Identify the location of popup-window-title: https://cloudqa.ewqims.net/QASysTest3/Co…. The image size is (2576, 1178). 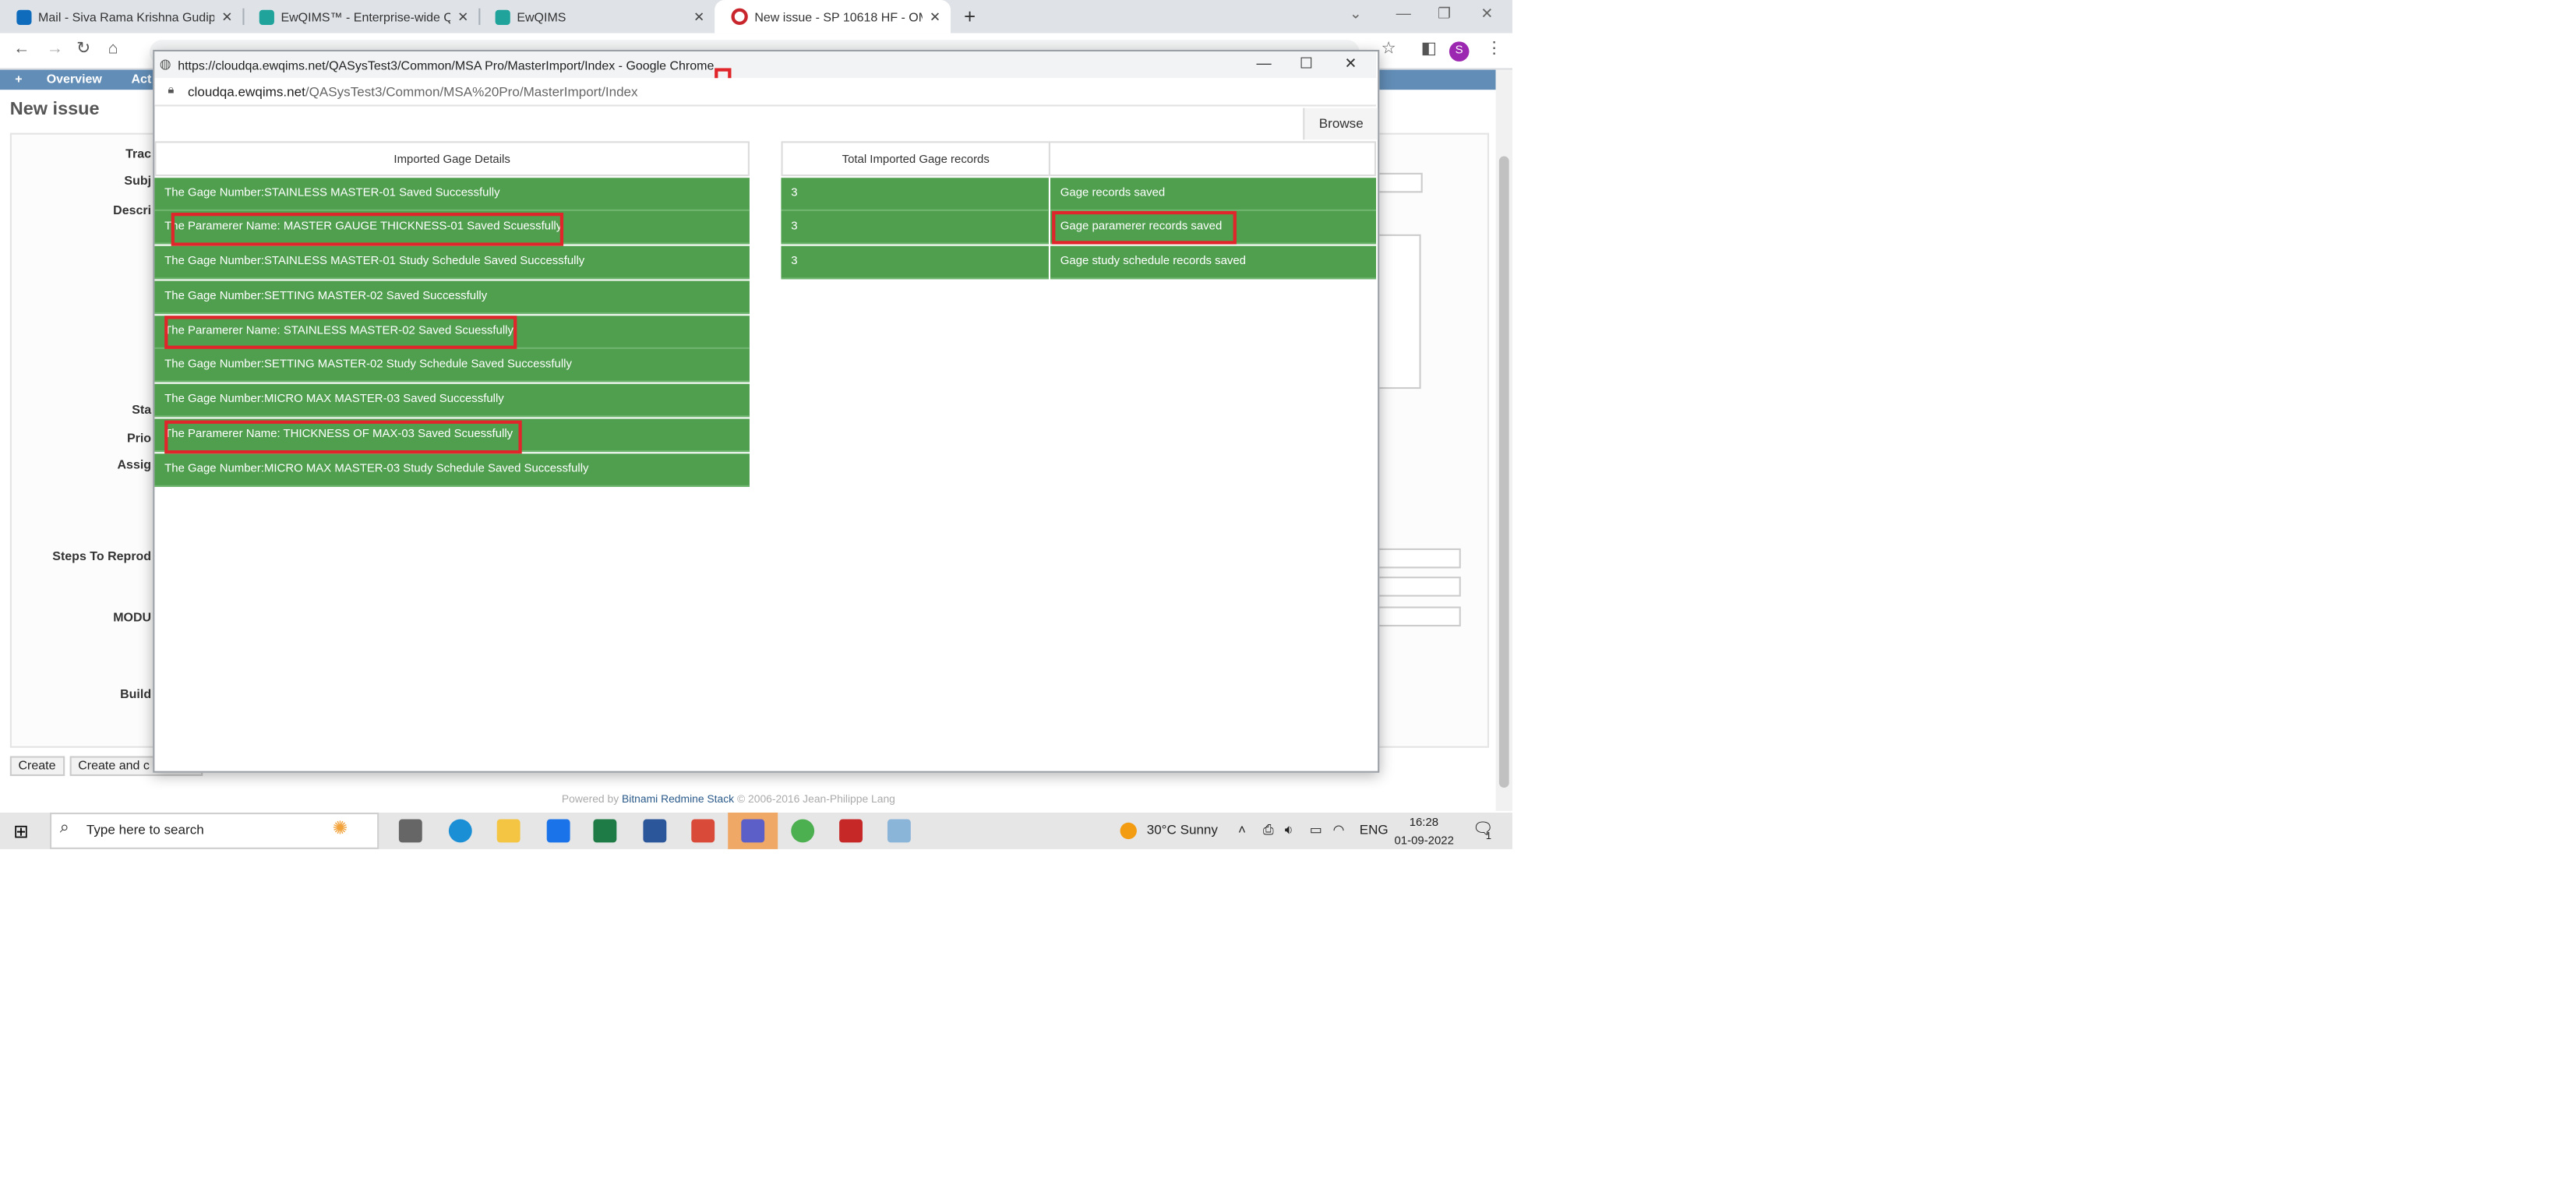
(446, 65).